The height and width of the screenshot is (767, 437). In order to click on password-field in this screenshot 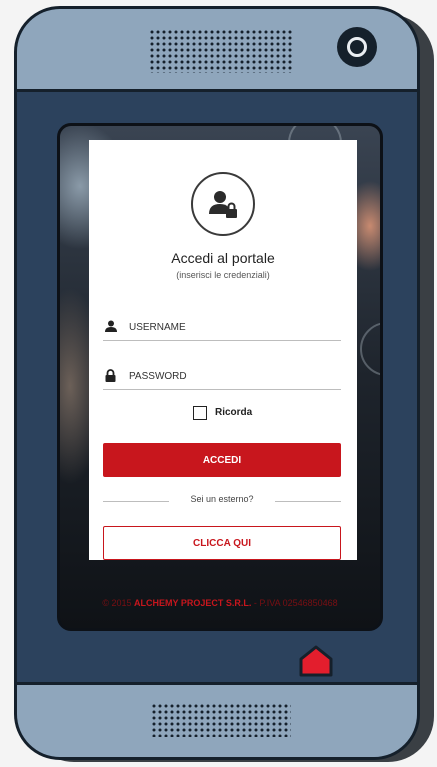, I will do `click(222, 377)`.